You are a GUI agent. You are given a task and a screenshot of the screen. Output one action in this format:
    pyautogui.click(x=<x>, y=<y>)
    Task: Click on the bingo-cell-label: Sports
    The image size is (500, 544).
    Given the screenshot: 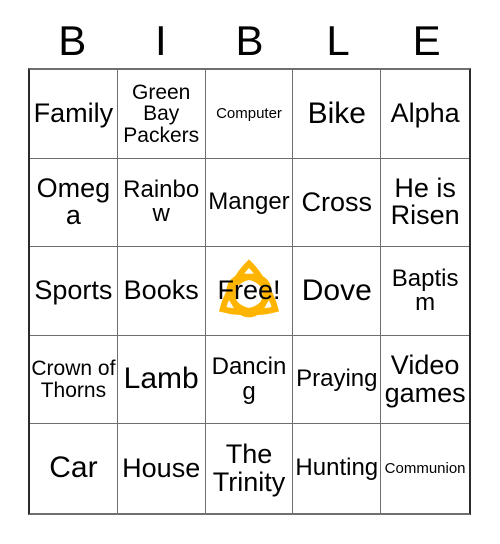 What is the action you would take?
    pyautogui.click(x=73, y=290)
    